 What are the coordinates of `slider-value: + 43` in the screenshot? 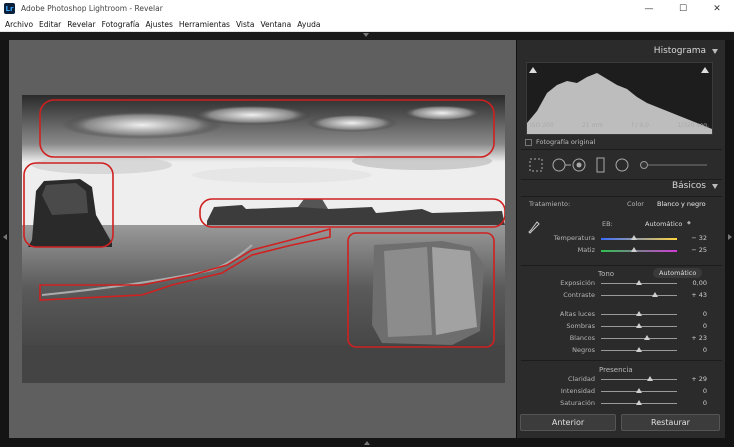 It's located at (694, 295).